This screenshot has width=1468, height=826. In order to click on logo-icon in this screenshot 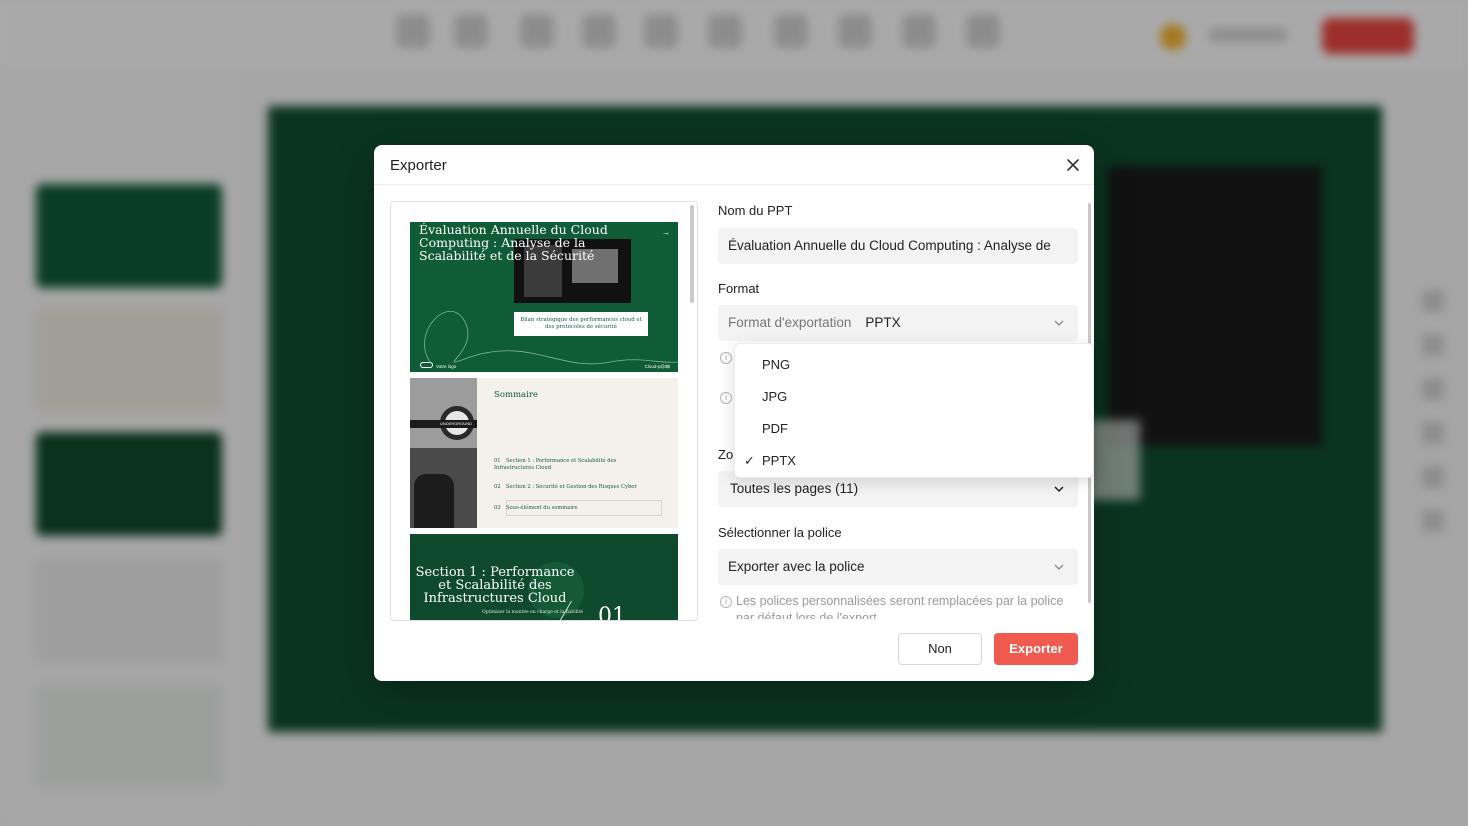, I will do `click(426, 365)`.